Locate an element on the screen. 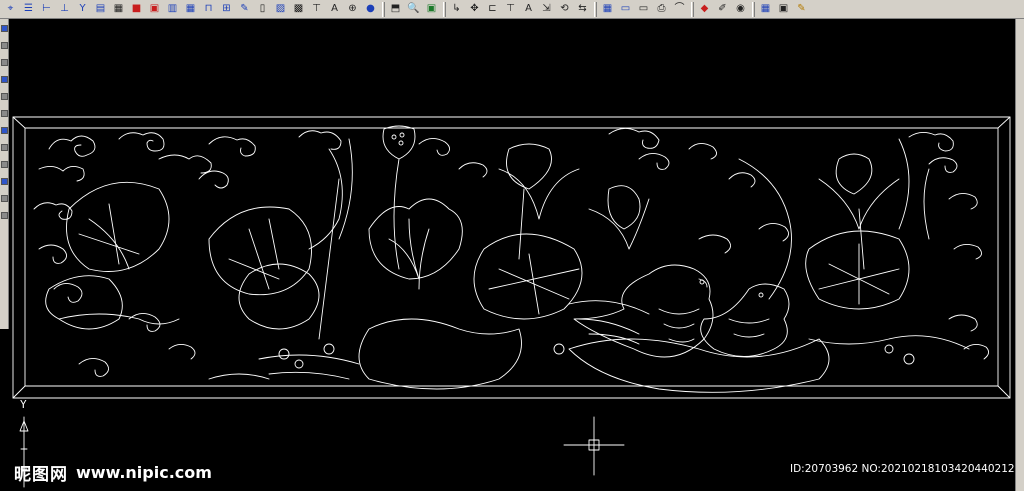 The height and width of the screenshot is (491, 1024). table-button: ▤ is located at coordinates (100, 9).